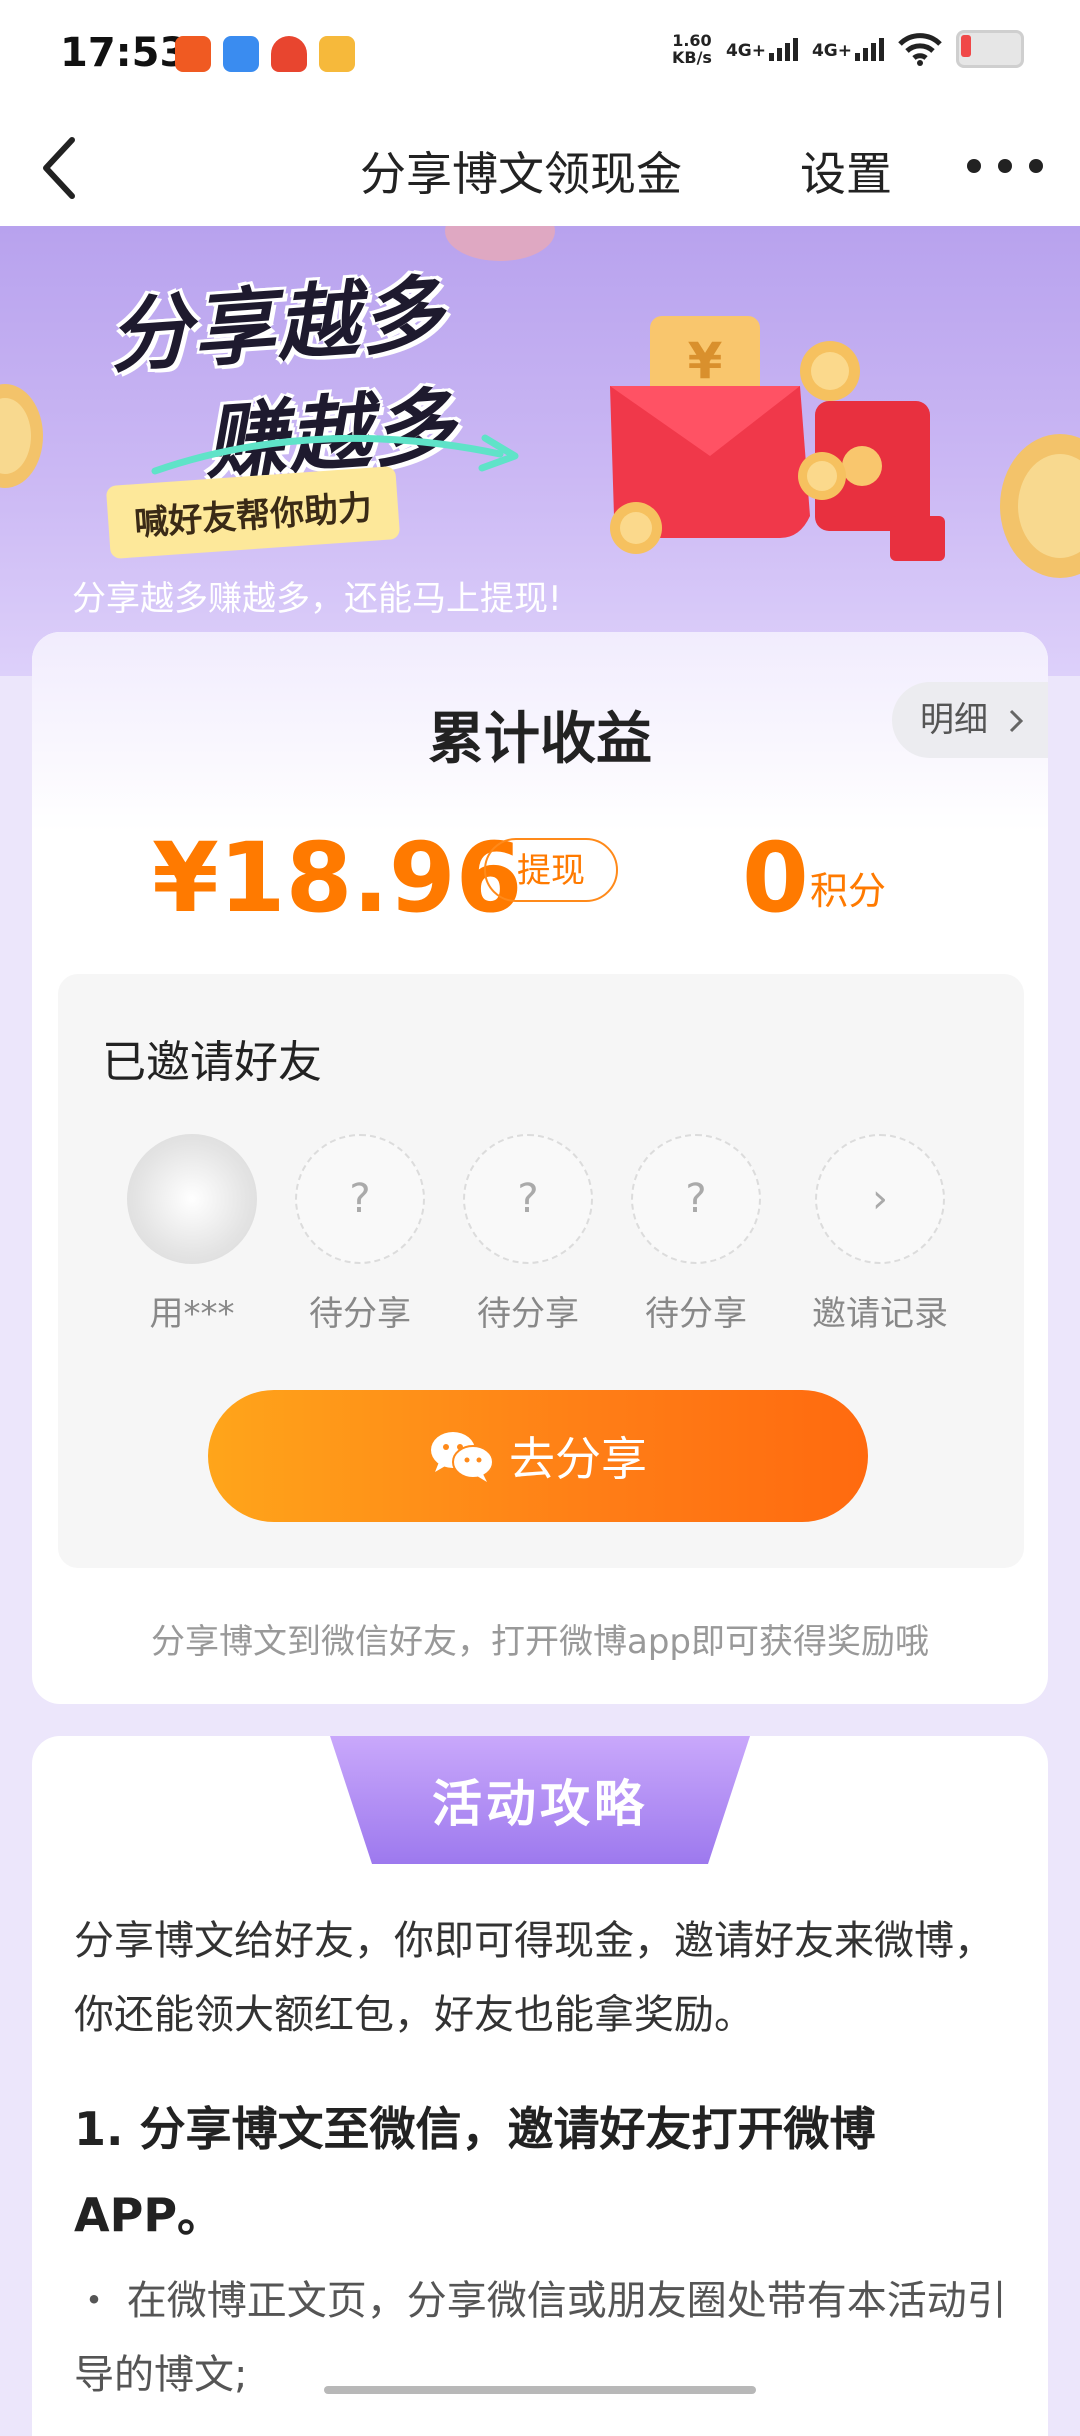 This screenshot has height=2436, width=1080. Describe the element at coordinates (212, 1062) in the screenshot. I see `invited-friends-title: 已邀请好友` at that location.